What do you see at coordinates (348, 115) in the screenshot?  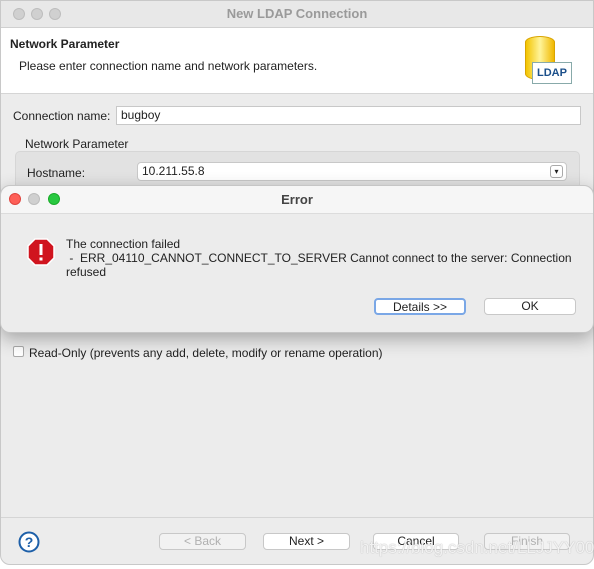 I see `connection-name-input: bugboy` at bounding box center [348, 115].